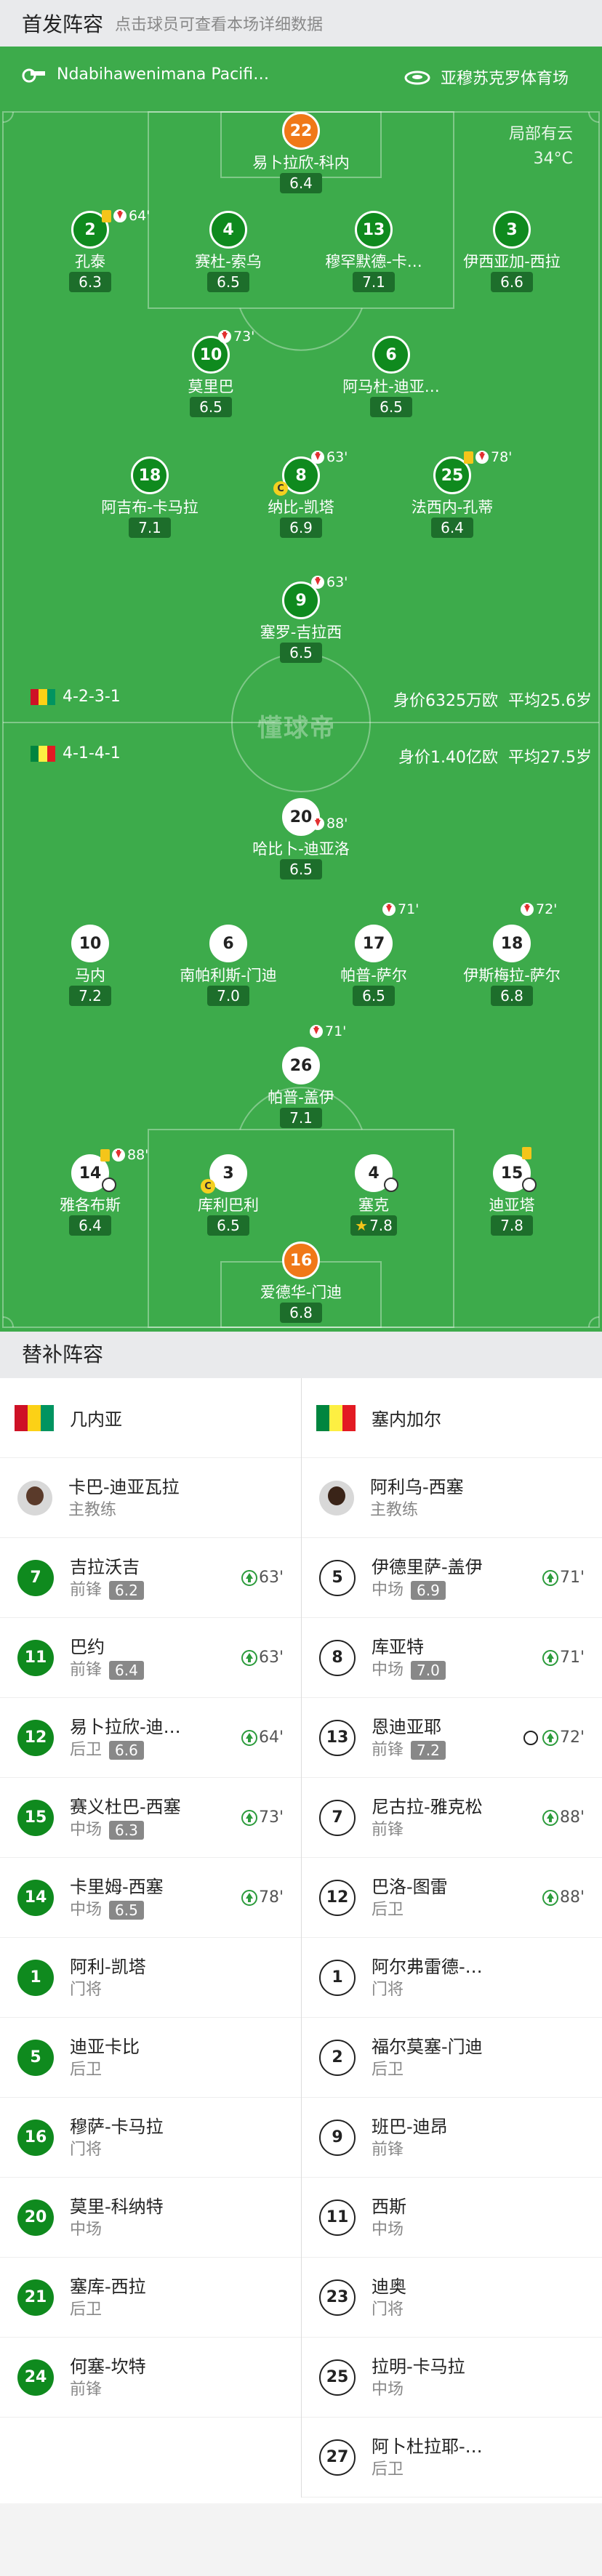 This screenshot has width=602, height=2576. Describe the element at coordinates (228, 996) in the screenshot. I see `player-rating: 7.0` at that location.